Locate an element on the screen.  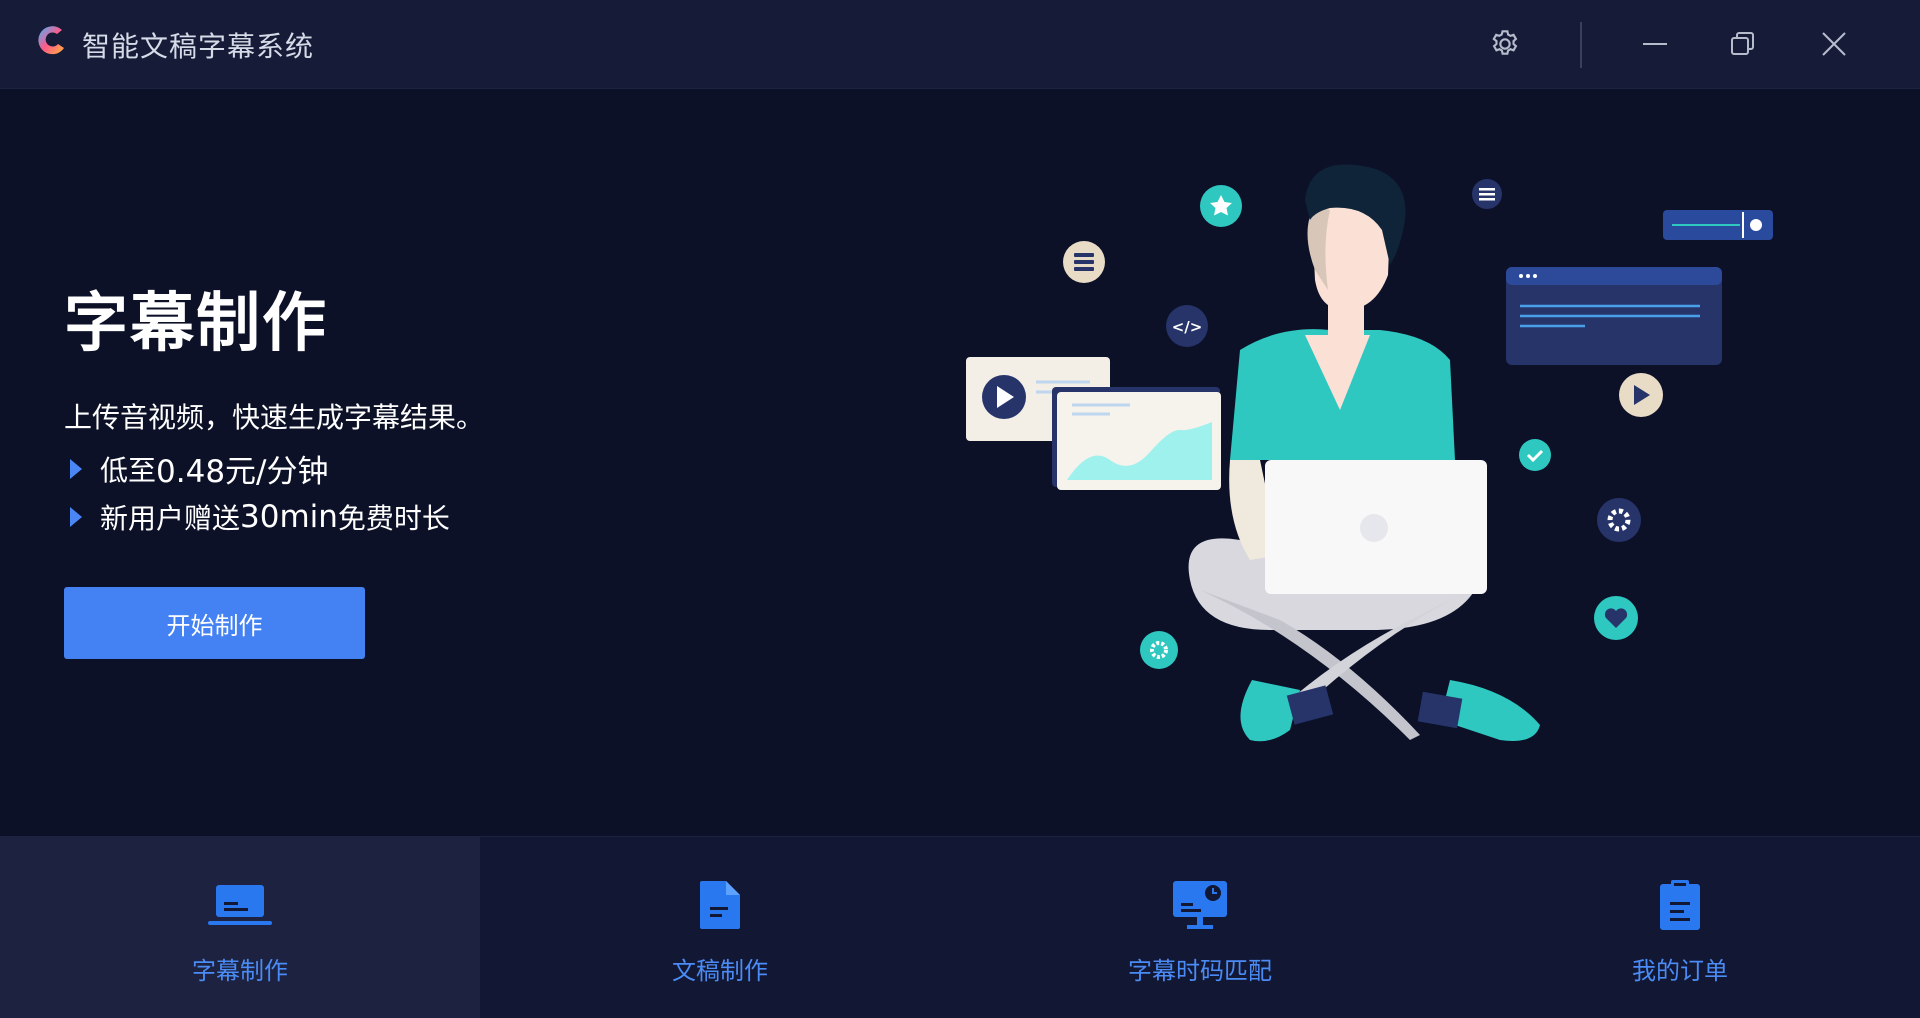
subtitle-laptop-icon is located at coordinates (240, 905).